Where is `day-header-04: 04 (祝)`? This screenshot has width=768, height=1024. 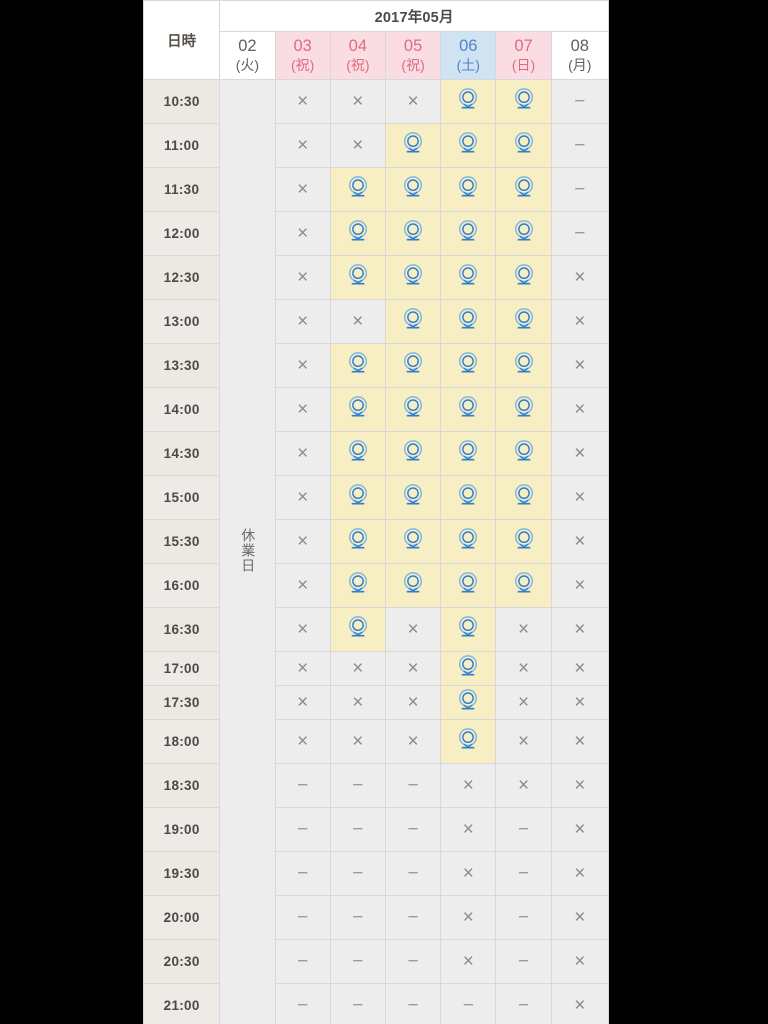 day-header-04: 04 (祝) is located at coordinates (357, 55).